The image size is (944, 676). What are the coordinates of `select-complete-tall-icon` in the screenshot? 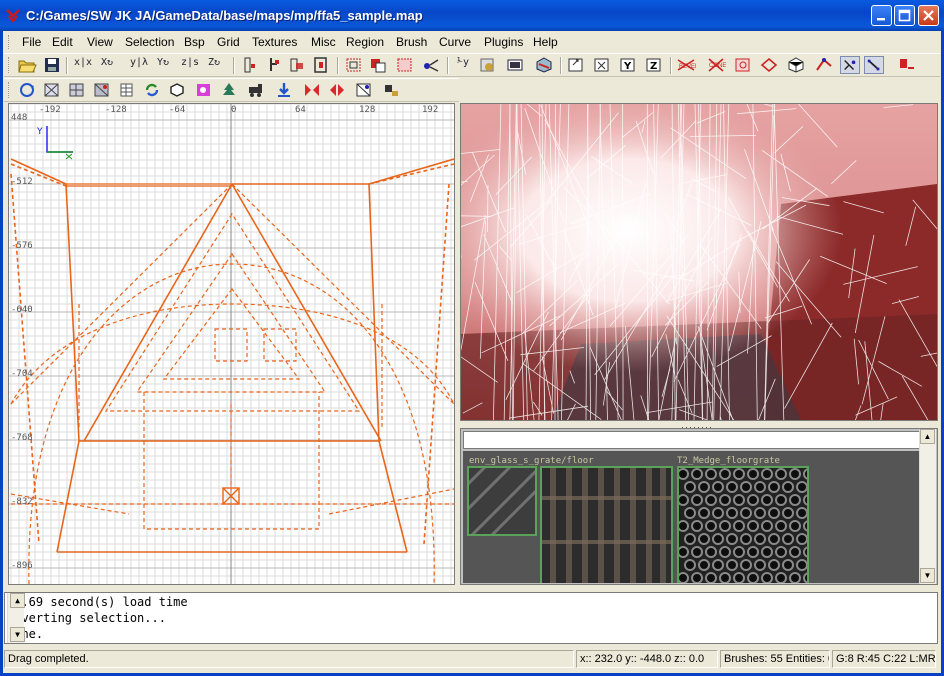 It's located at (249, 65).